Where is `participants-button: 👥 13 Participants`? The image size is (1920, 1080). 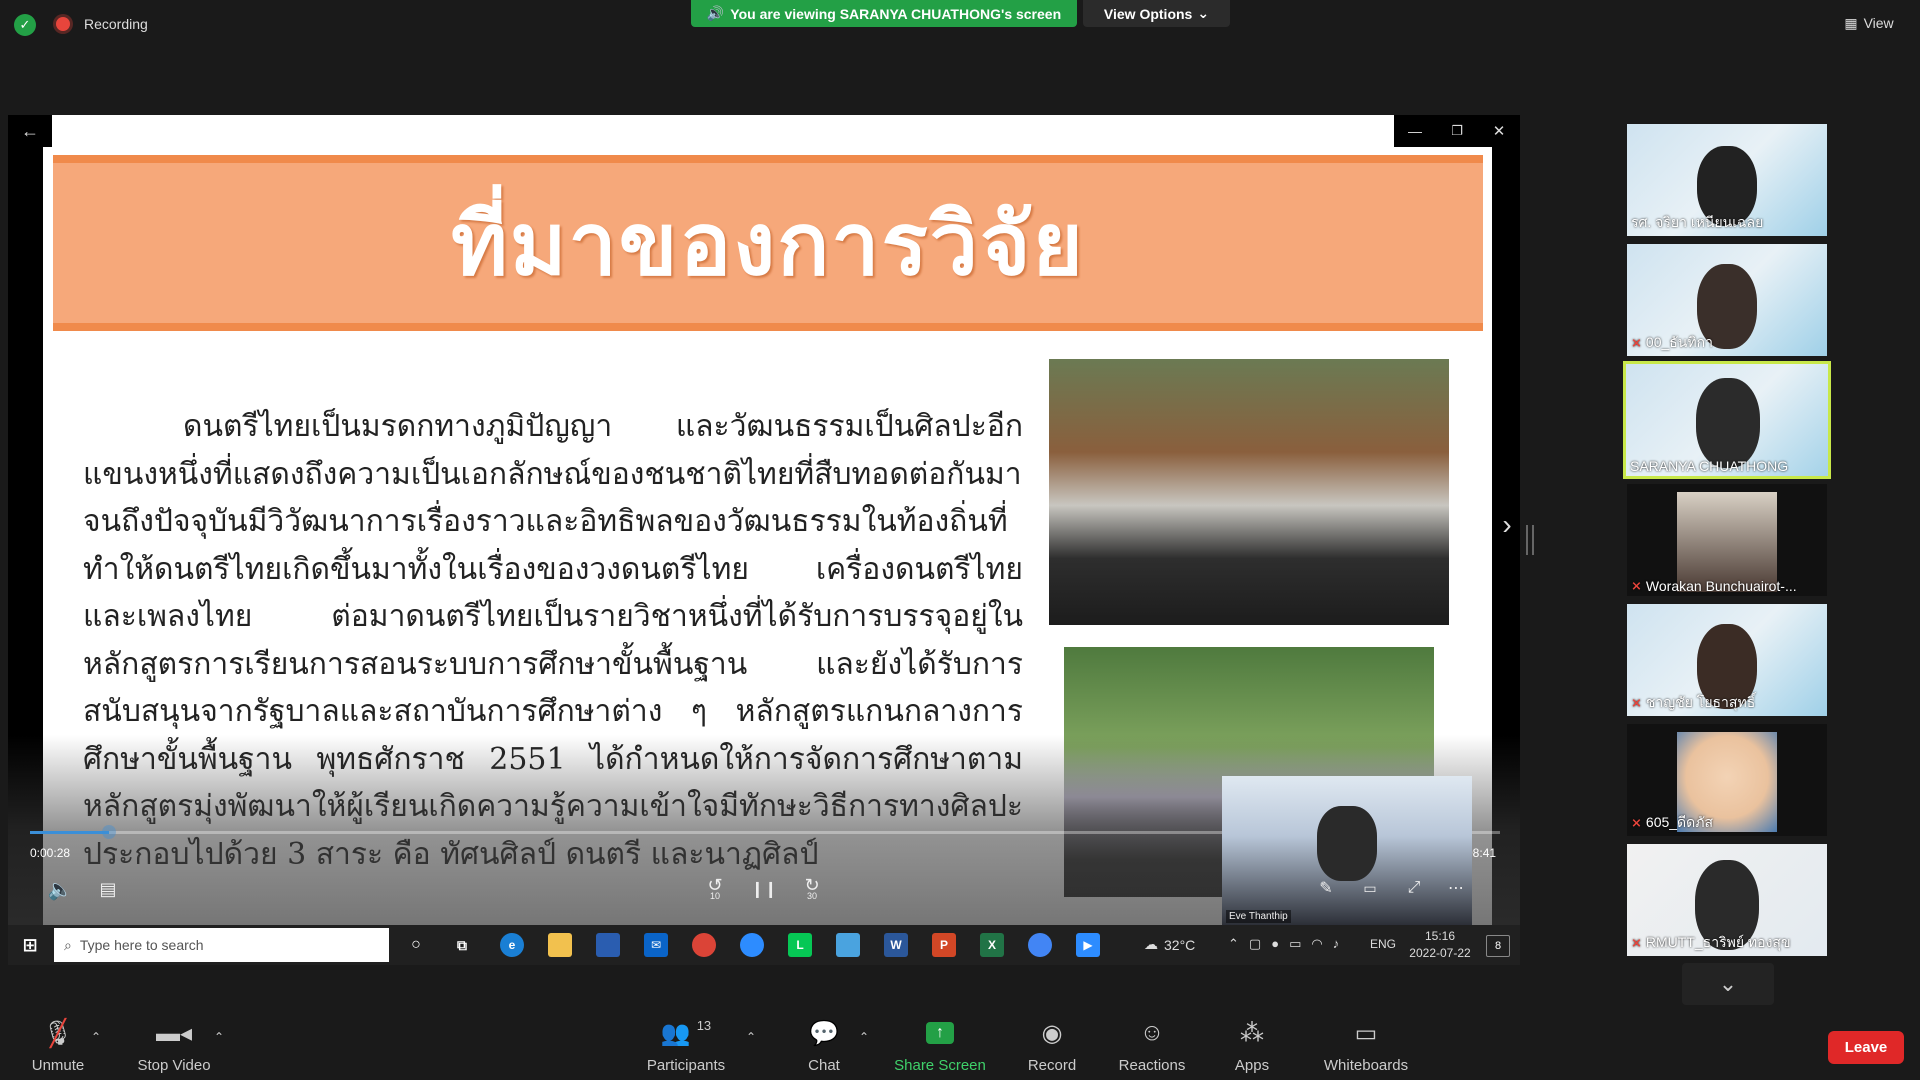
participants-button: 👥 13 Participants is located at coordinates (686, 1046).